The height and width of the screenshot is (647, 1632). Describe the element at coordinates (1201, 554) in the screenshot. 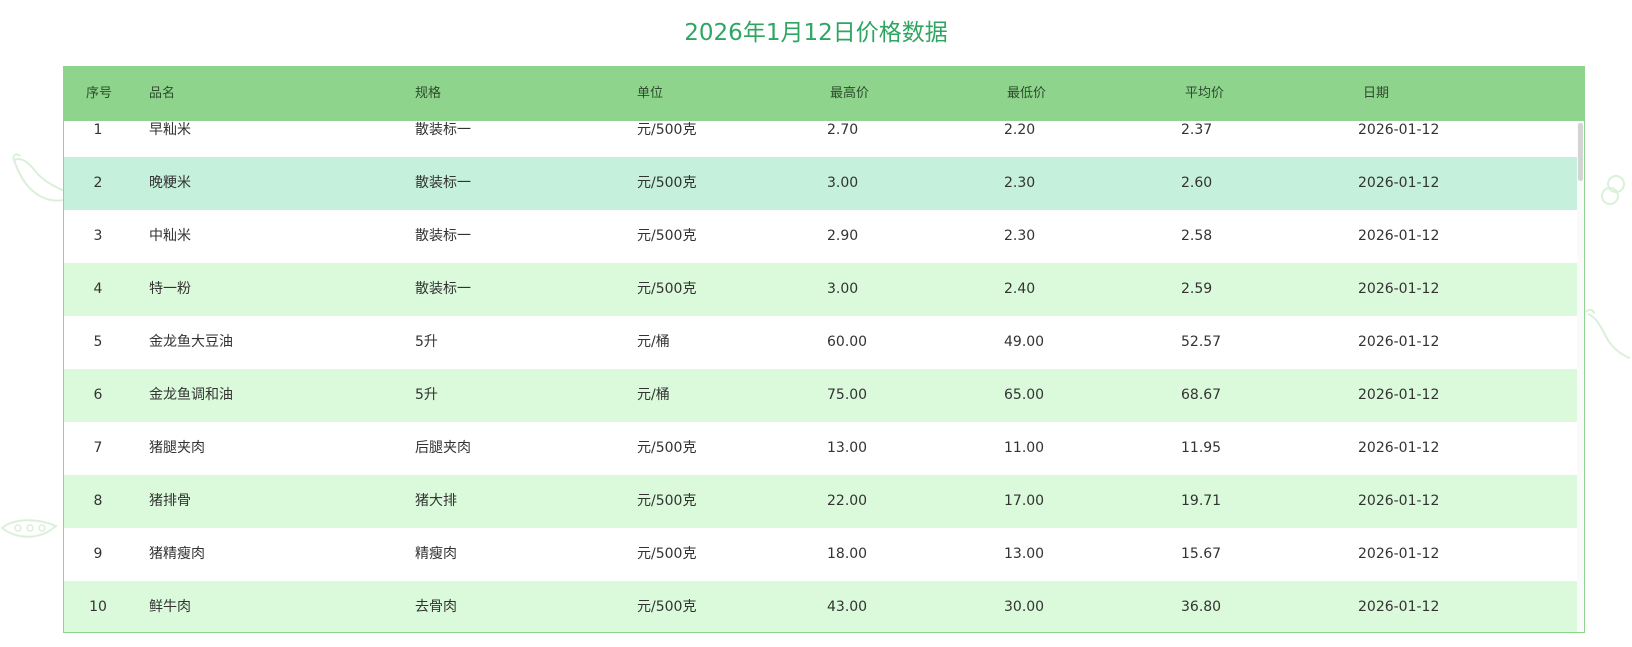

I see `cell-avg: 15.67` at that location.